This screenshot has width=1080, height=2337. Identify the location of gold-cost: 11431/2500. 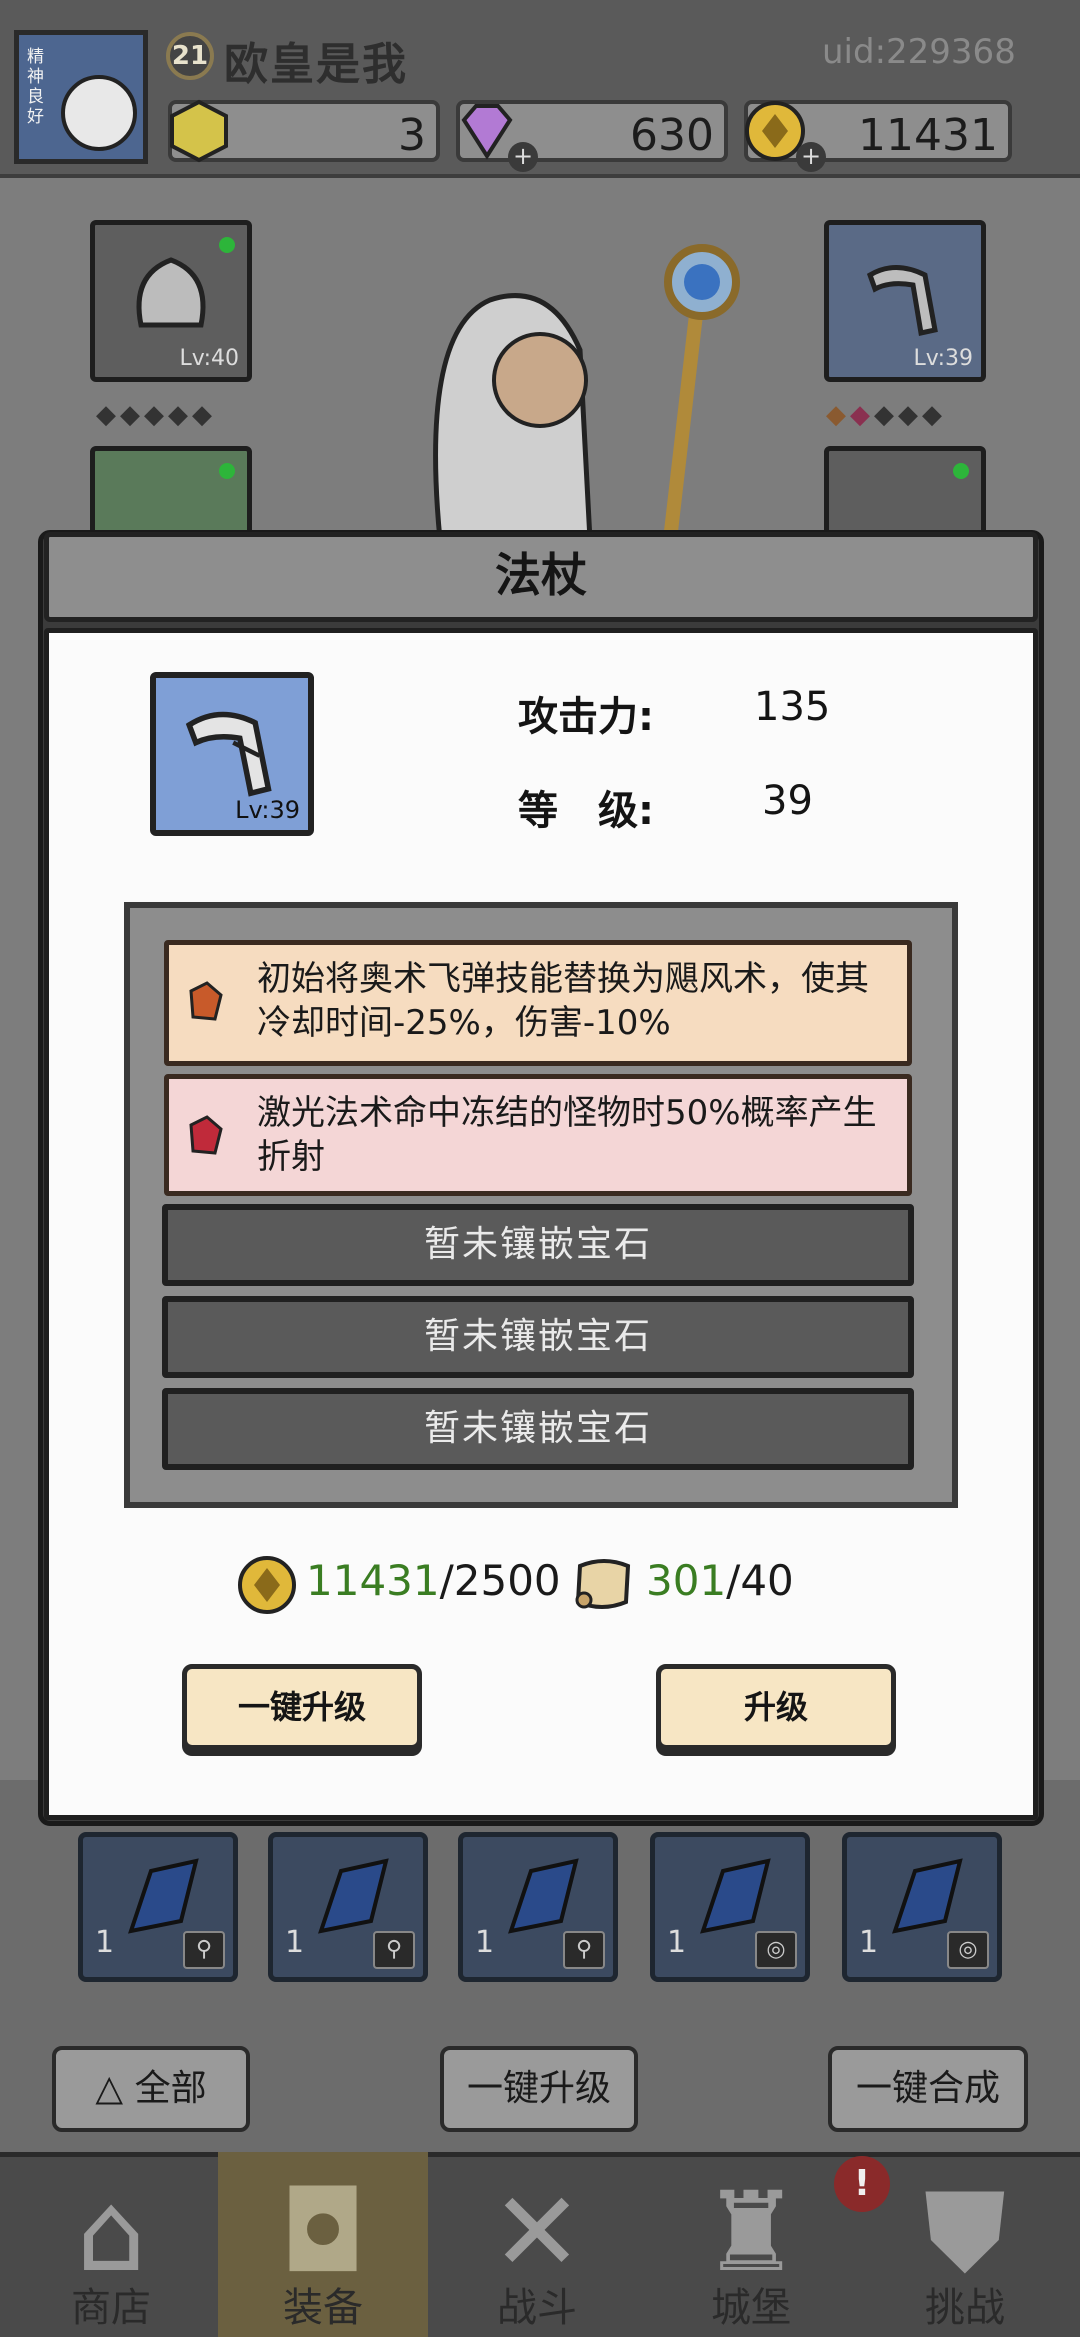
(433, 1580).